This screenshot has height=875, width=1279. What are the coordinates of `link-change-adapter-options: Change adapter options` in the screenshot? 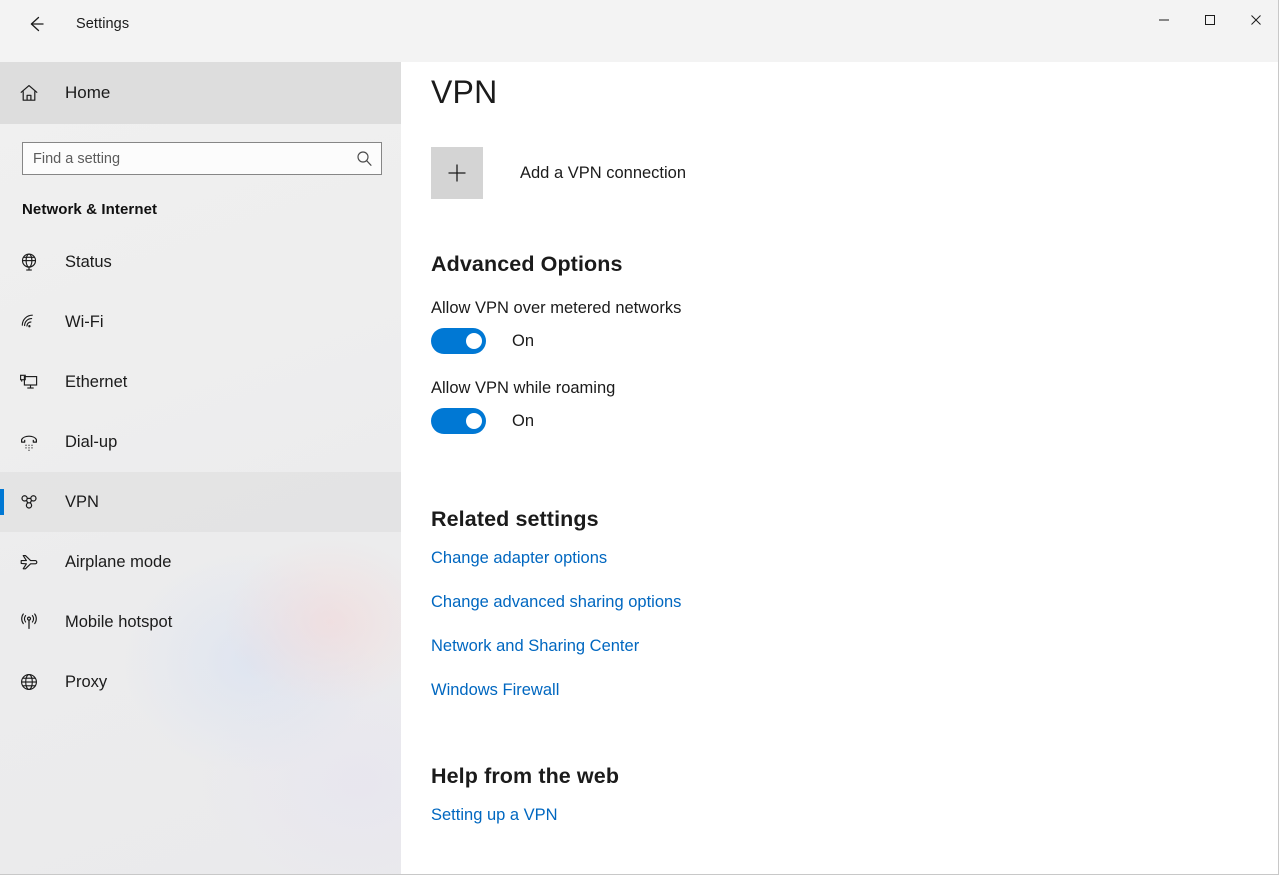 It's located at (519, 558).